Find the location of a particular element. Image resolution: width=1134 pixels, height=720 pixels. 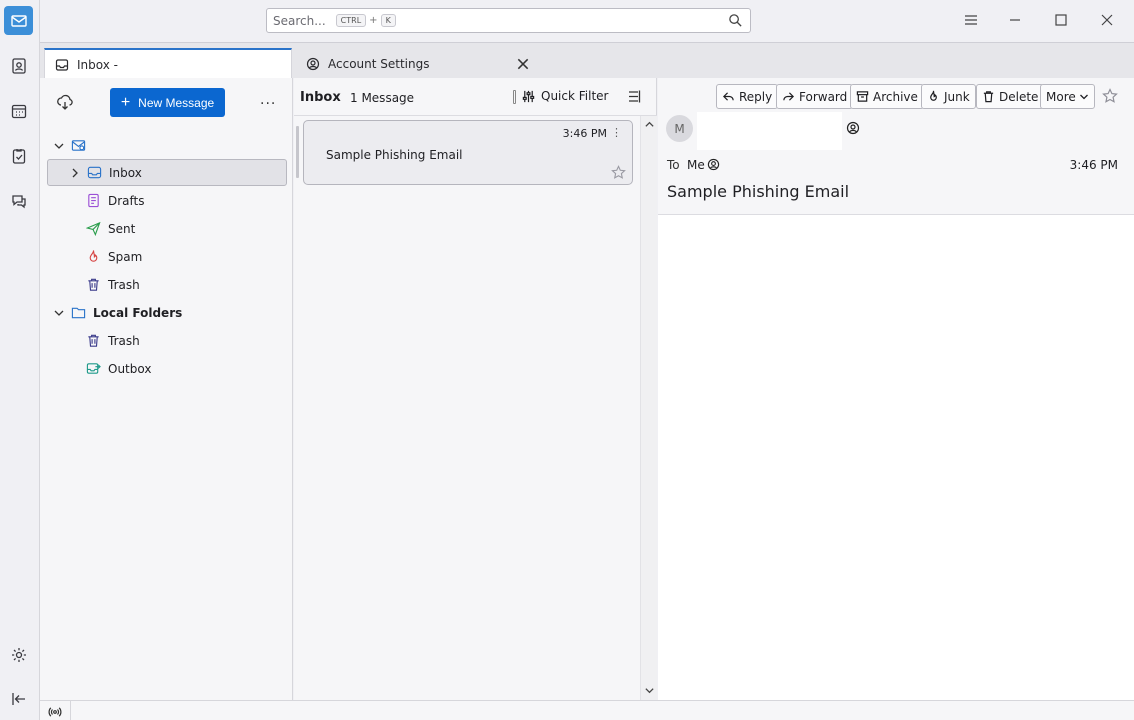

chat-icon is located at coordinates (18, 200).